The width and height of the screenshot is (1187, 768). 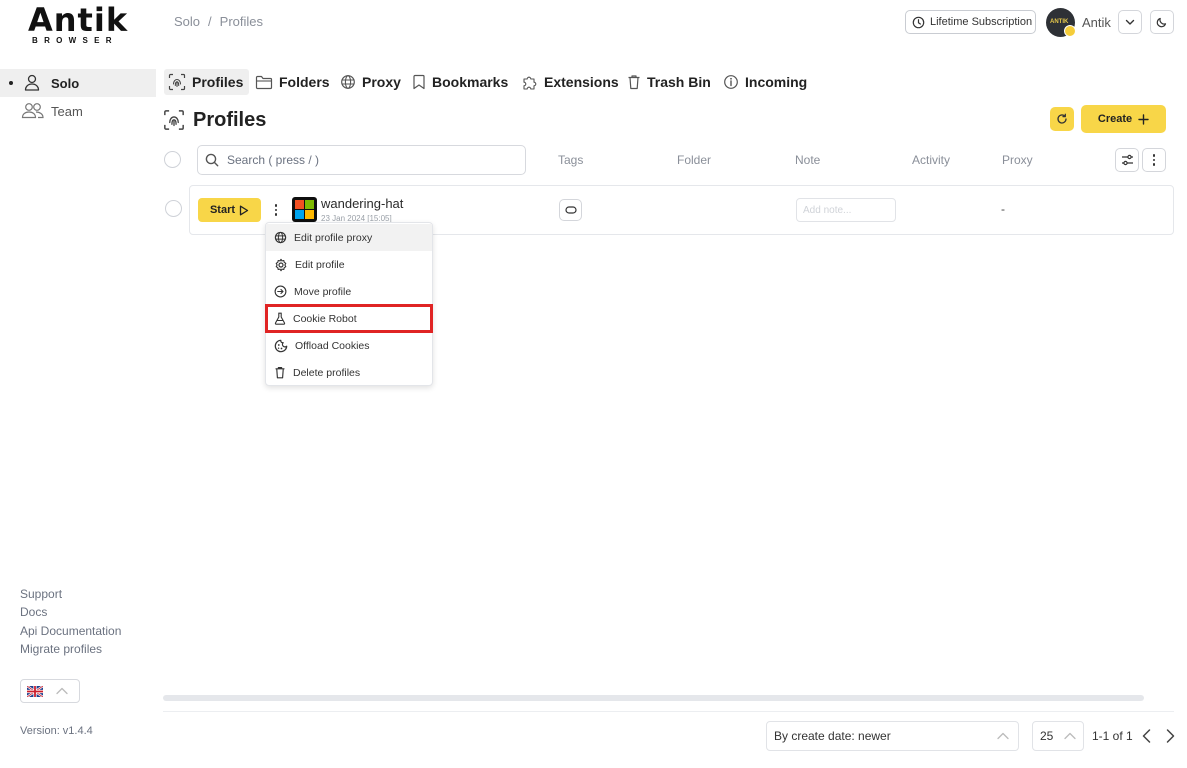 What do you see at coordinates (653, 698) in the screenshot?
I see `horizontal-scrollbar` at bounding box center [653, 698].